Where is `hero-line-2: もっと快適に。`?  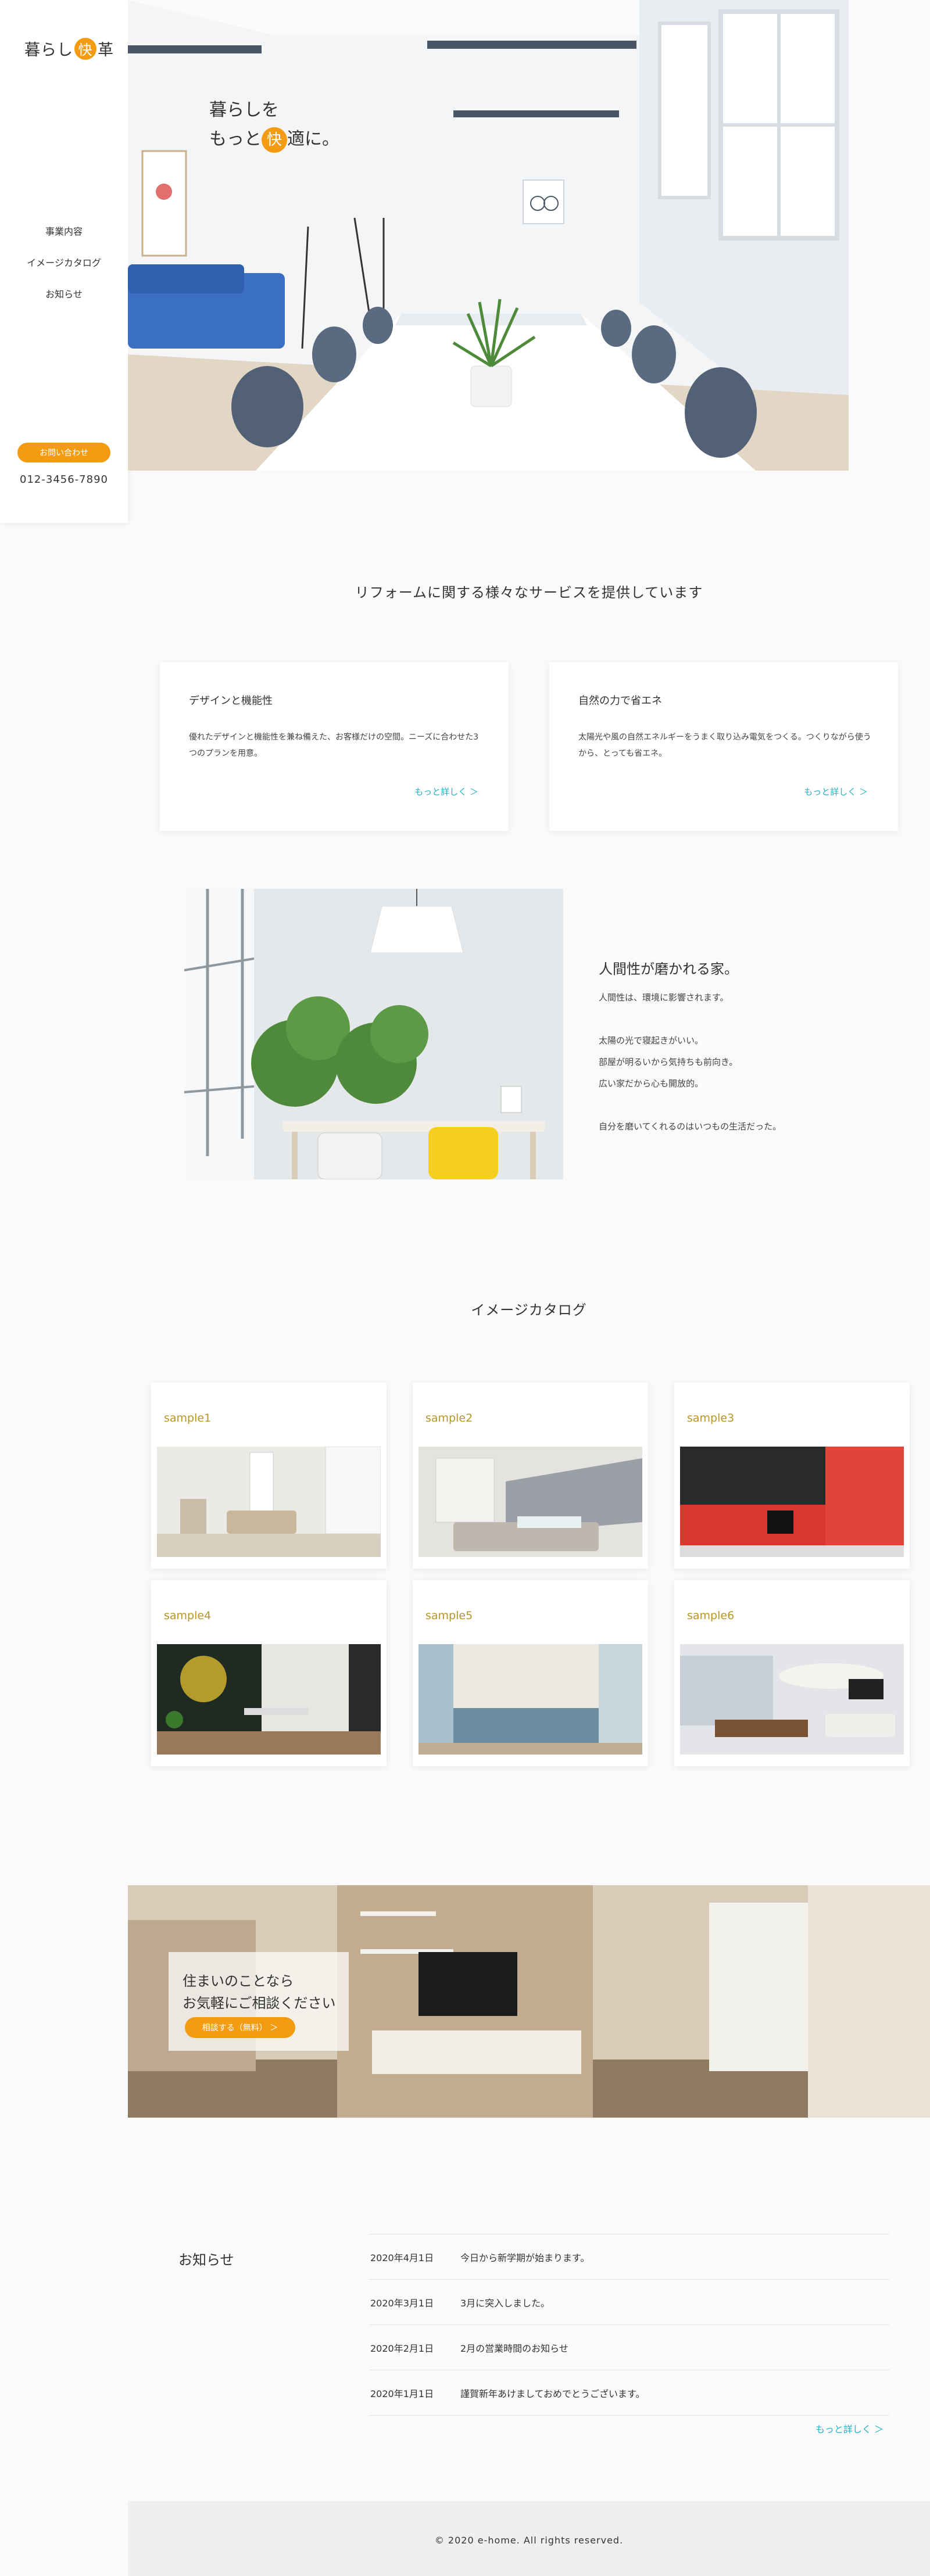 hero-line-2: もっと快適に。 is located at coordinates (274, 139).